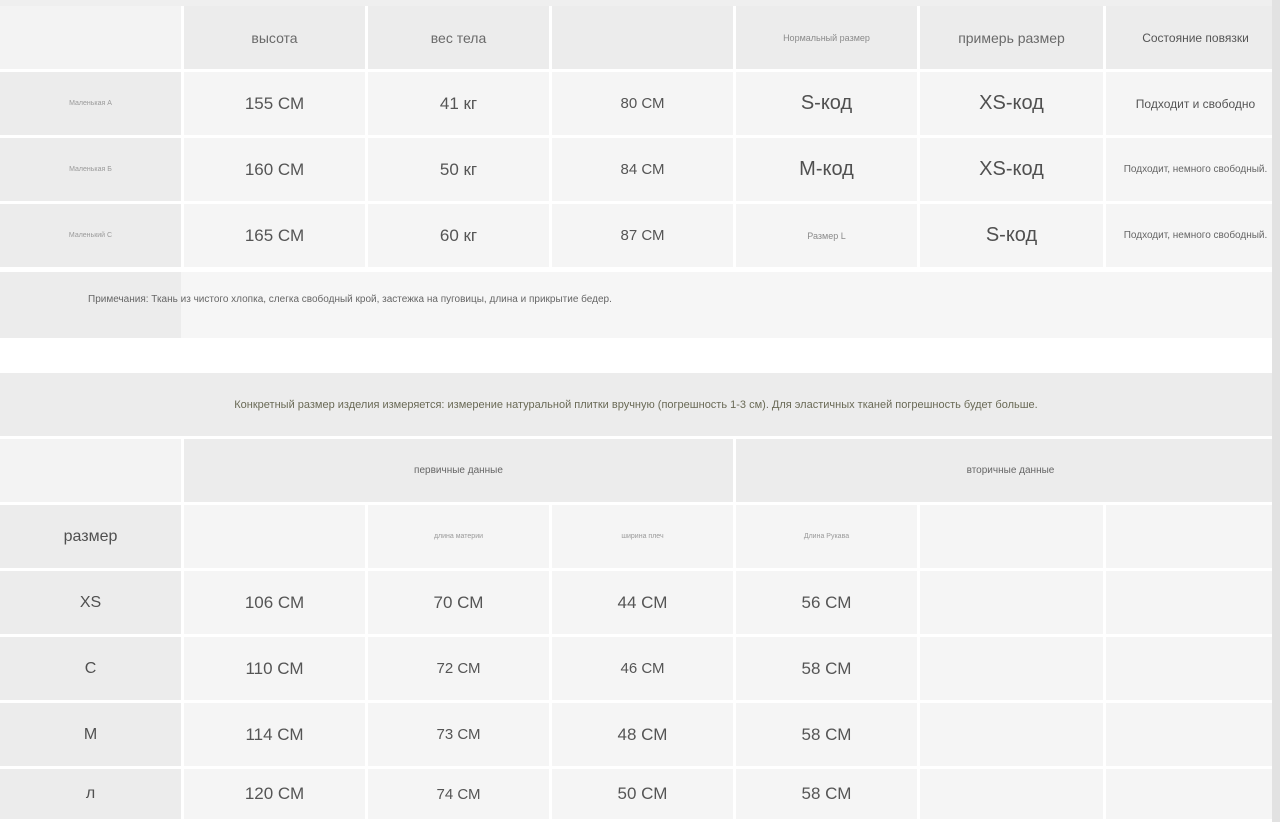 The height and width of the screenshot is (822, 1280). What do you see at coordinates (274, 169) in the screenshot?
I see `height-value: 160 СМ` at bounding box center [274, 169].